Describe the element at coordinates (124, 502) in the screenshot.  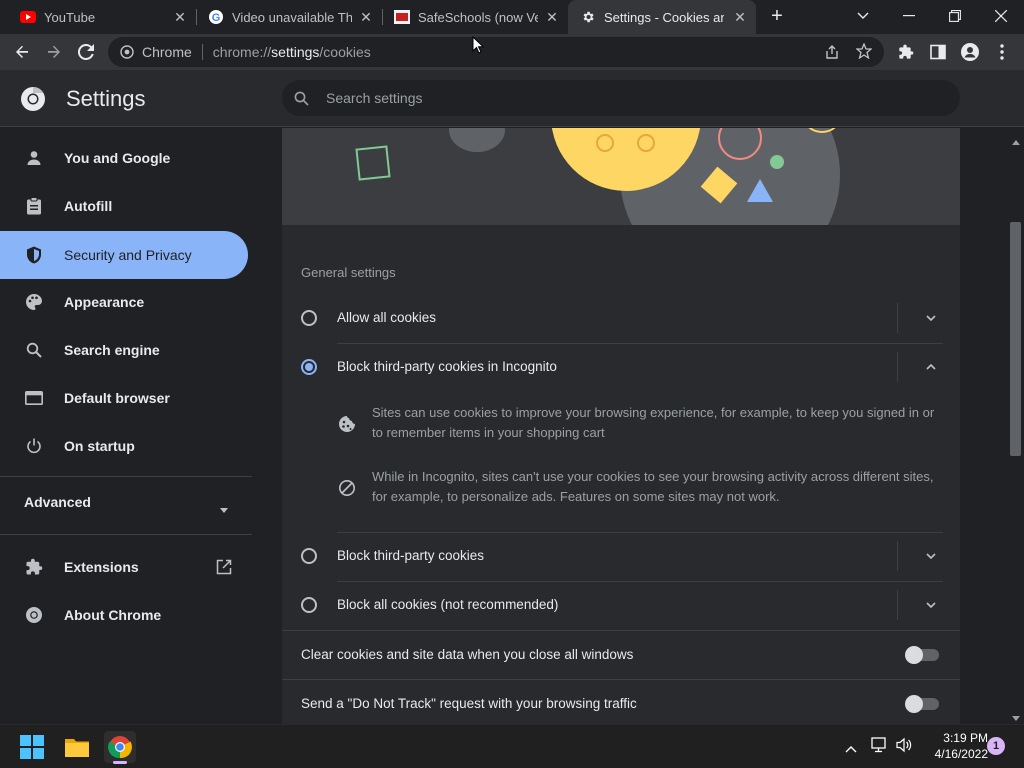
I see `sidebar-advanced-toggle: Advanced` at that location.